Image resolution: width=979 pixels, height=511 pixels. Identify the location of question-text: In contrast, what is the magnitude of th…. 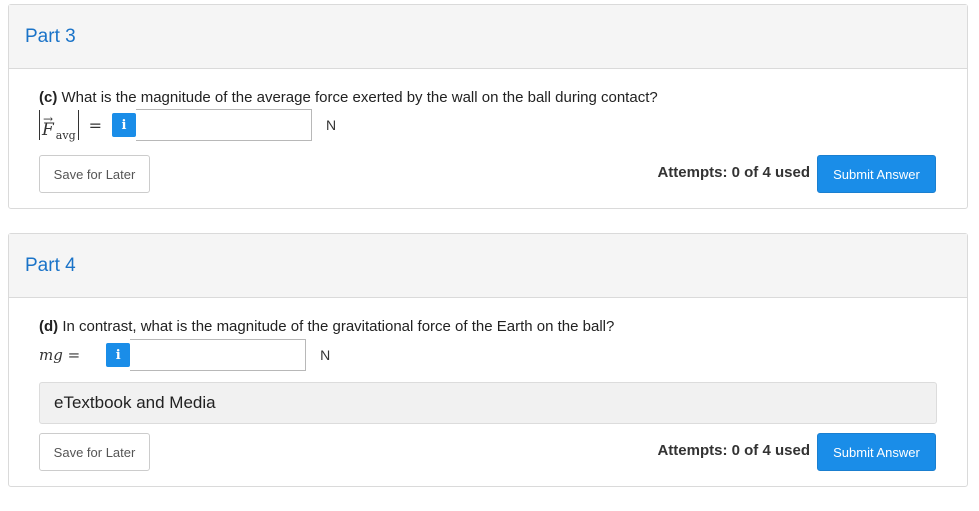
(336, 326).